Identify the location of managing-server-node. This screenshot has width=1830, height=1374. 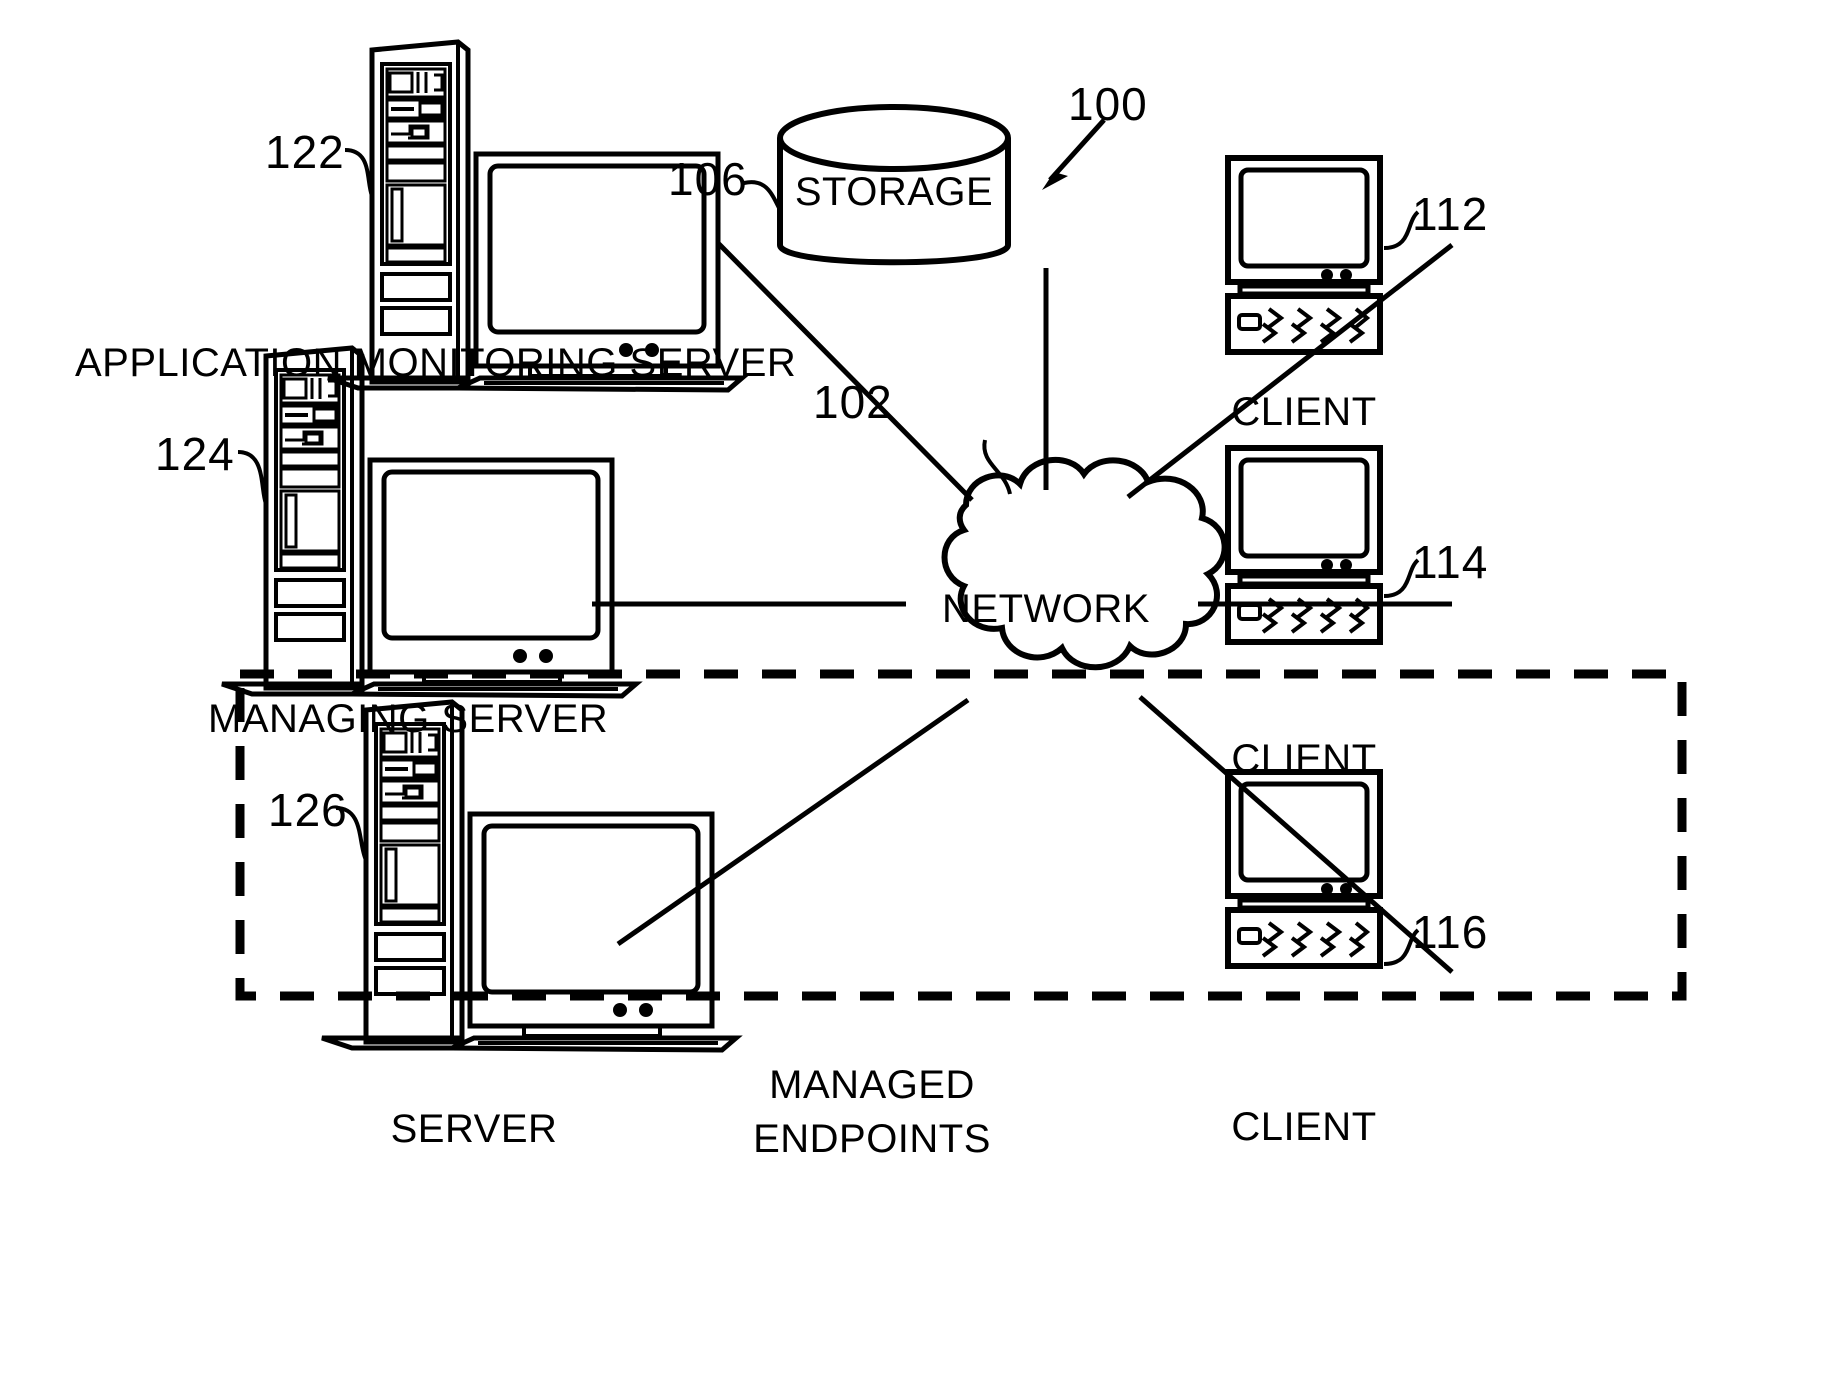
(429, 522).